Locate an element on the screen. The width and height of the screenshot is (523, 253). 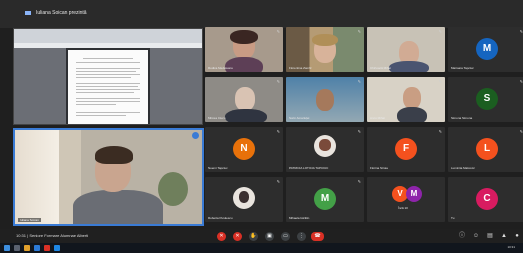
participant-tile: ✎ Mircea Ciucu is located at coordinates (244, 99).